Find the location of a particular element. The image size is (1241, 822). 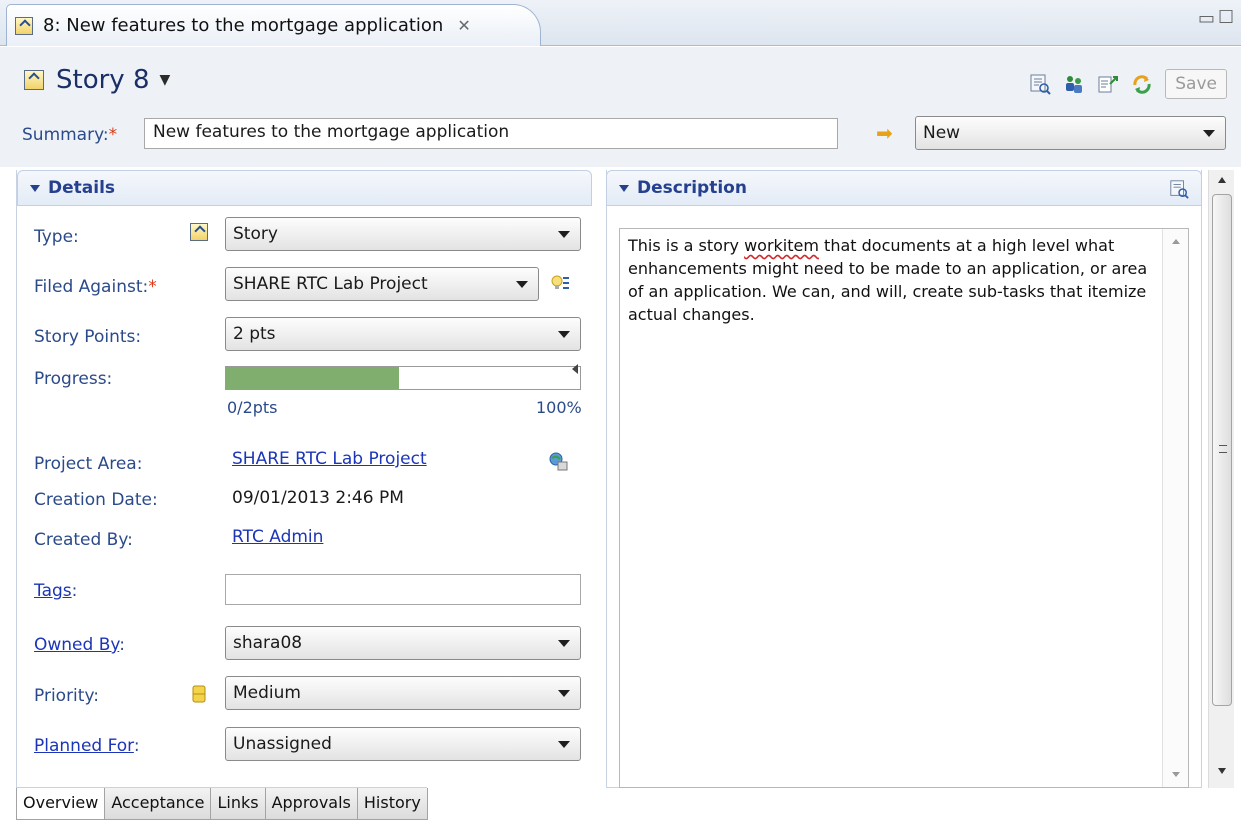

story-points-value: 2 pts is located at coordinates (254, 334).